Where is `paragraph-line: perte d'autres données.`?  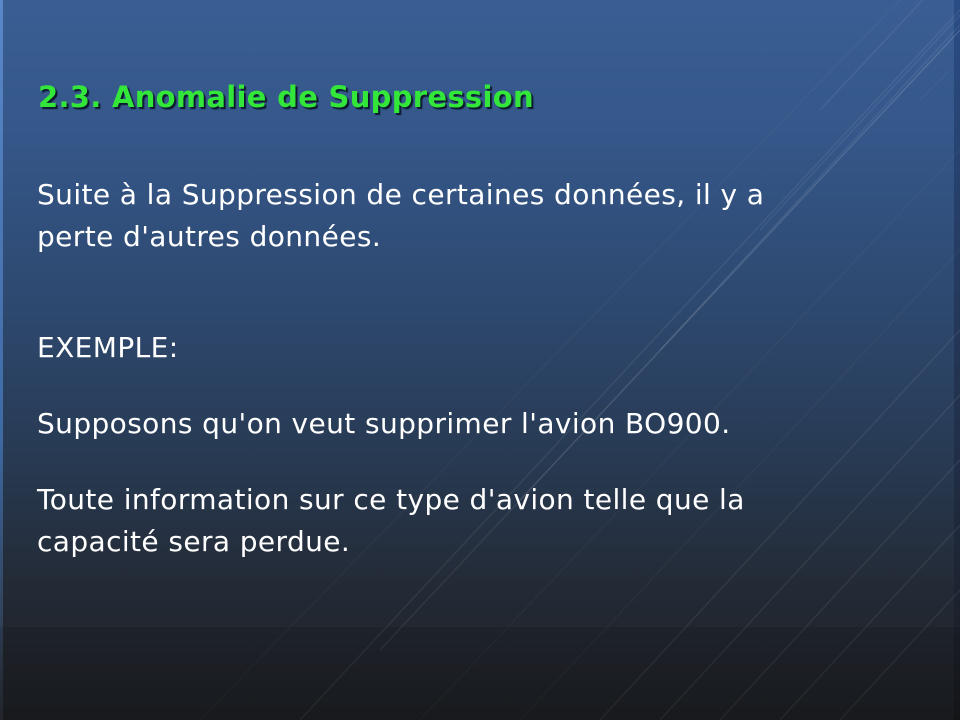 paragraph-line: perte d'autres données. is located at coordinates (209, 236).